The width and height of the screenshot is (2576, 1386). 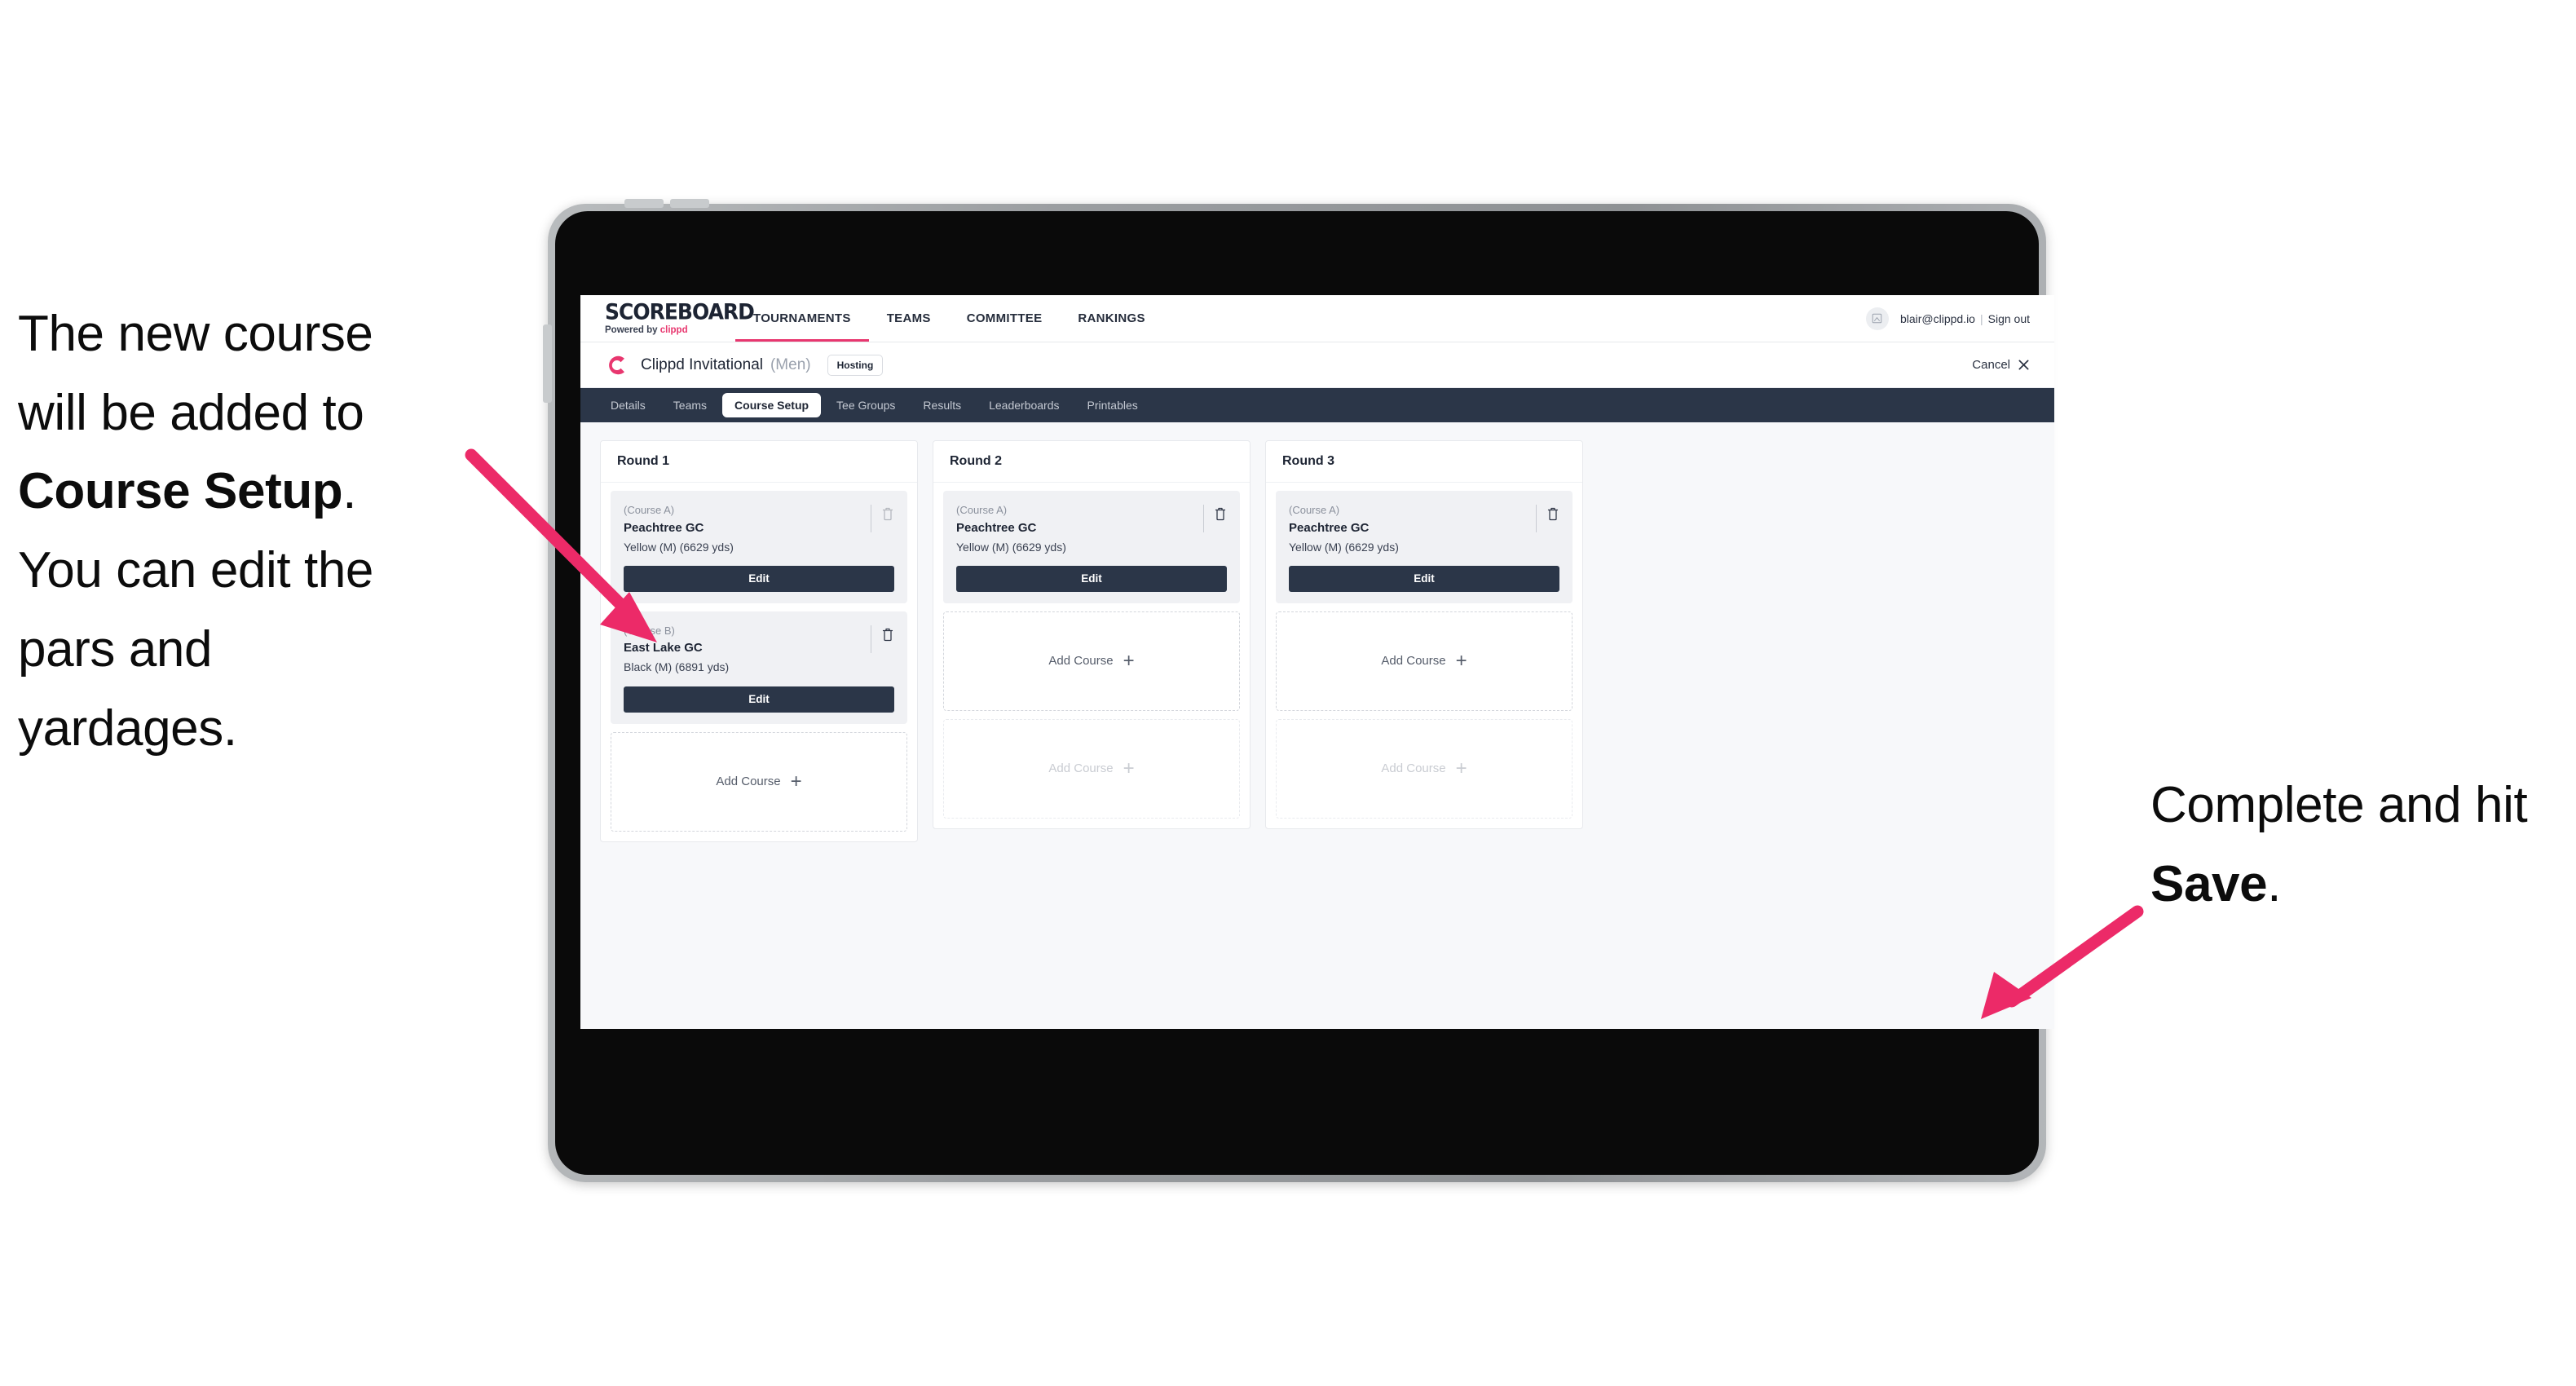 I want to click on annotation-right-bold: Save, so click(x=2209, y=883).